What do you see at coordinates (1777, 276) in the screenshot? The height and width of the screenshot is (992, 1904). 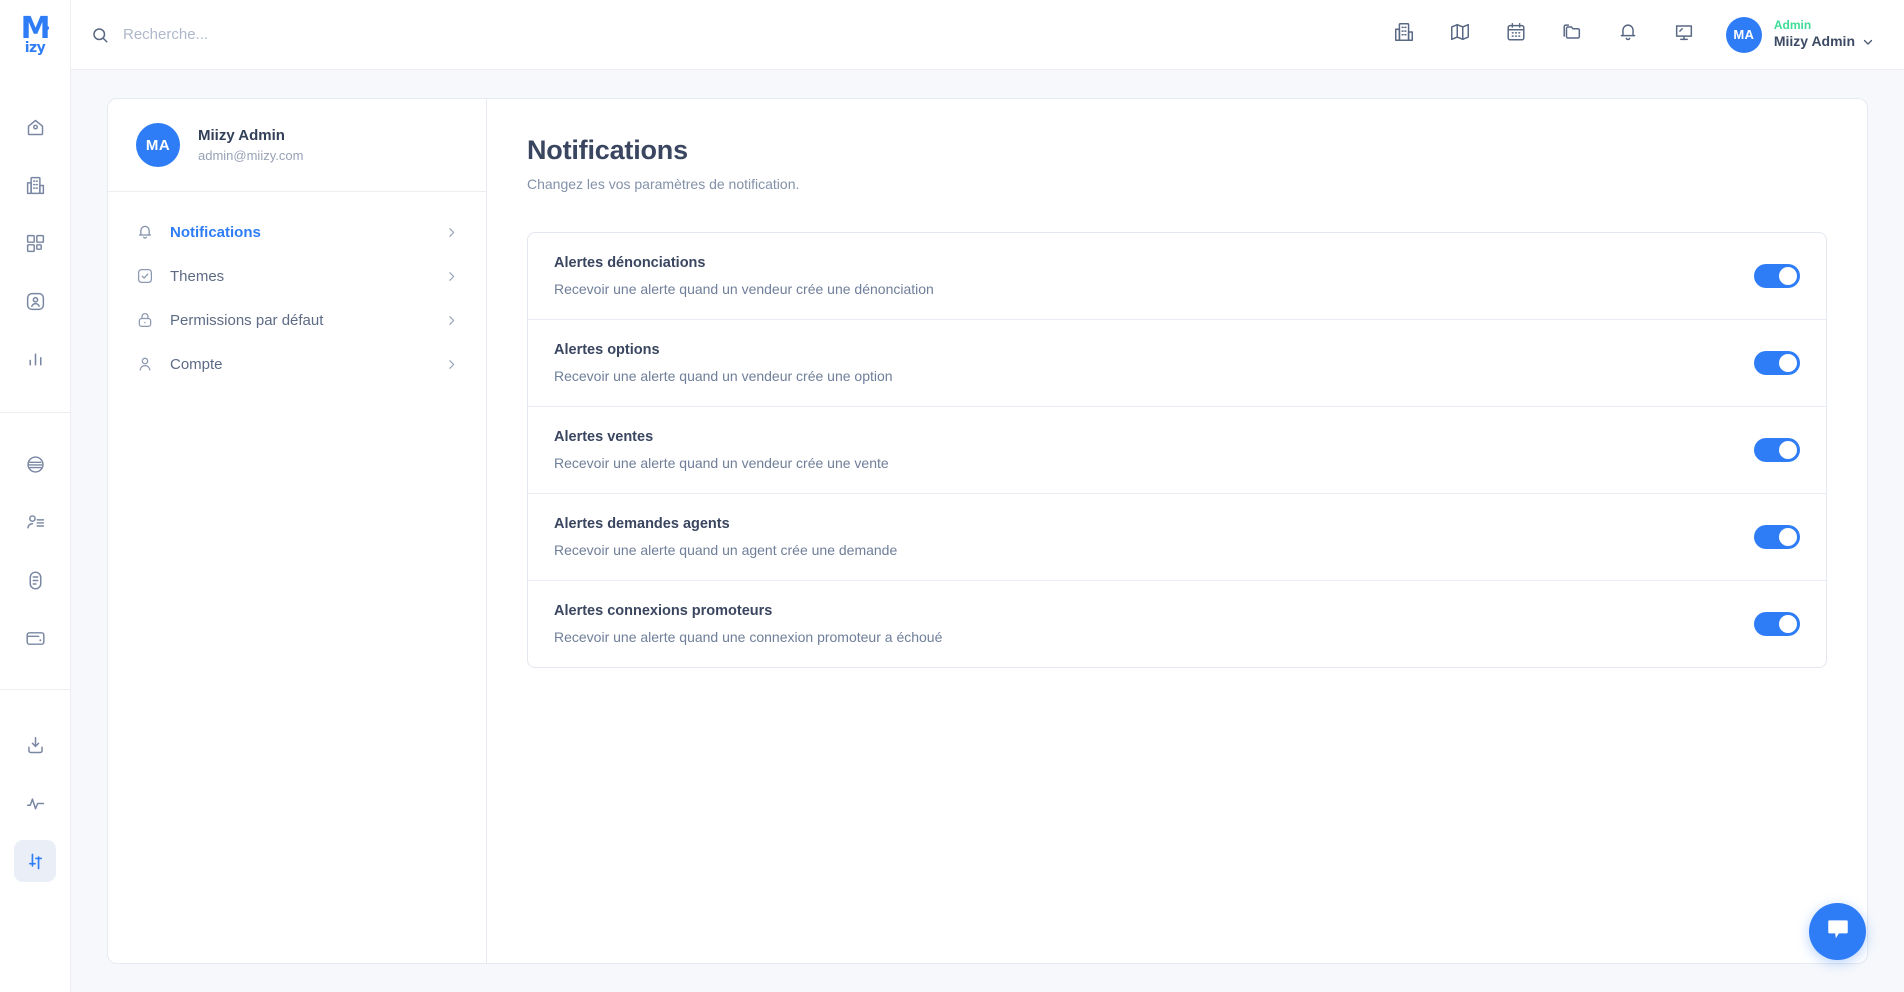 I see `toggle-alertes-denonciations` at bounding box center [1777, 276].